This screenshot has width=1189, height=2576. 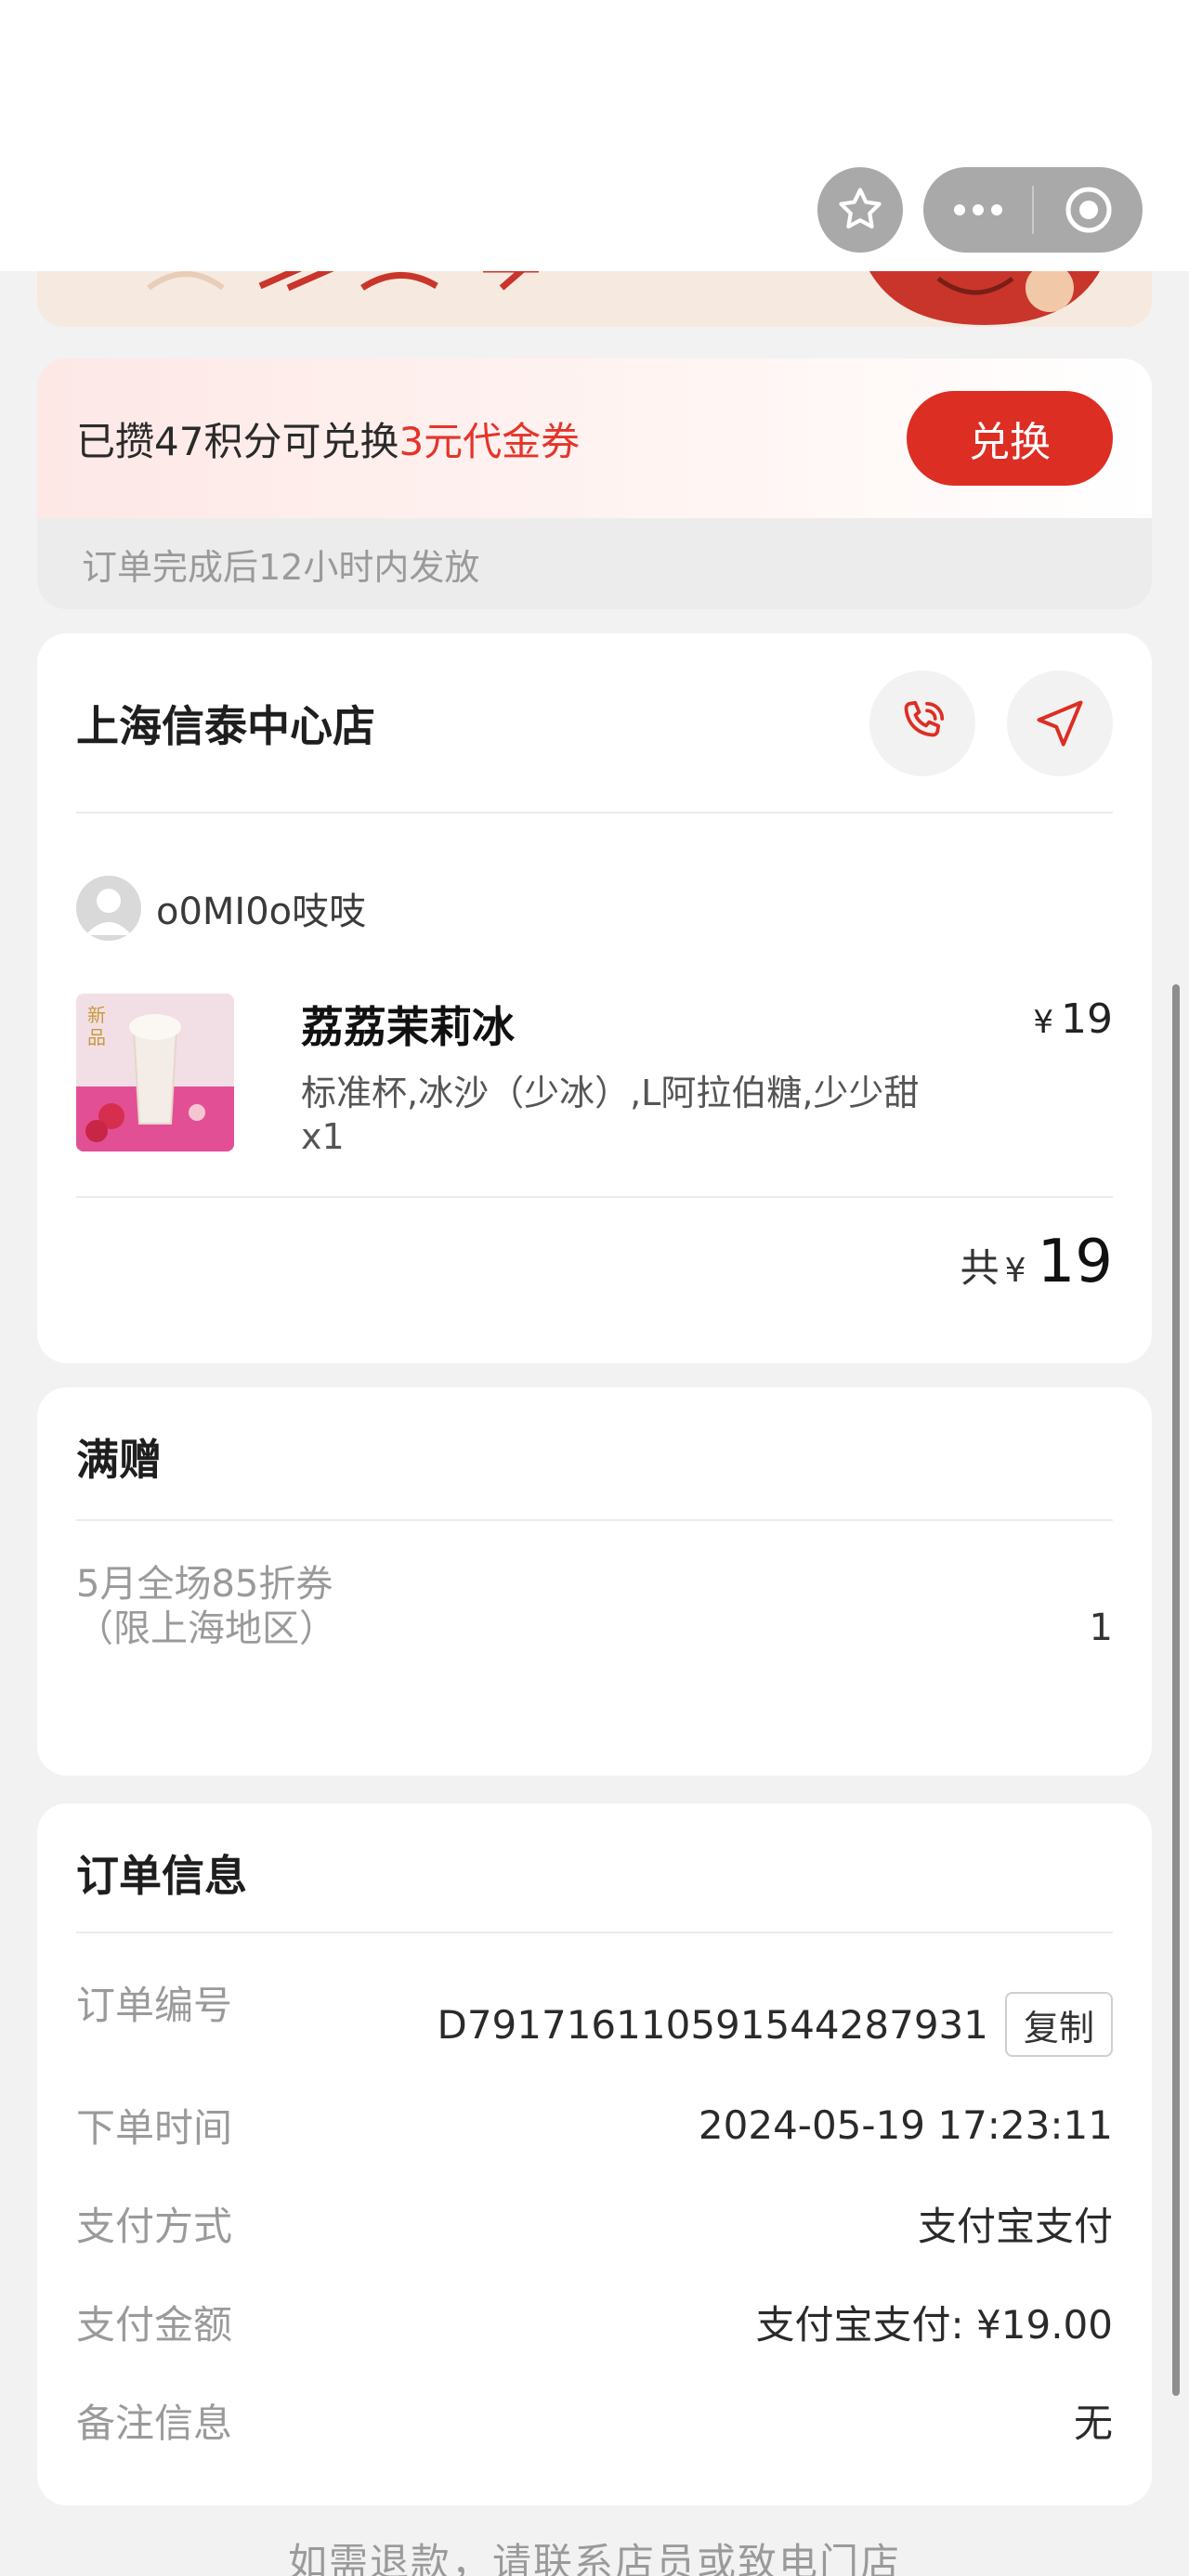 What do you see at coordinates (1010, 439) in the screenshot?
I see `redeem-button: 兑换` at bounding box center [1010, 439].